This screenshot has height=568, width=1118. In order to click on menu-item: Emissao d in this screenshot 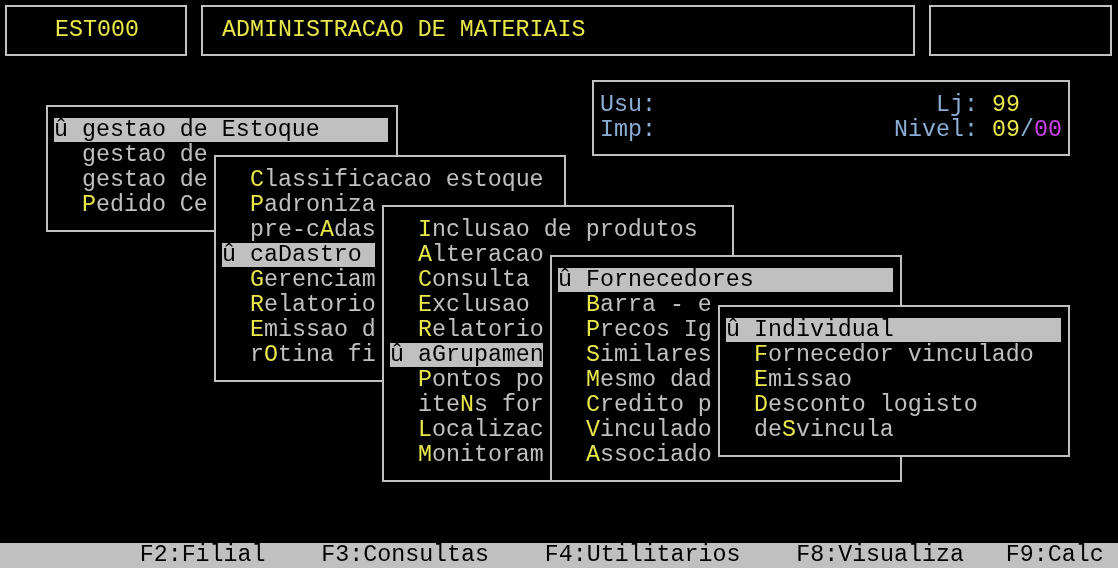, I will do `click(299, 330)`.